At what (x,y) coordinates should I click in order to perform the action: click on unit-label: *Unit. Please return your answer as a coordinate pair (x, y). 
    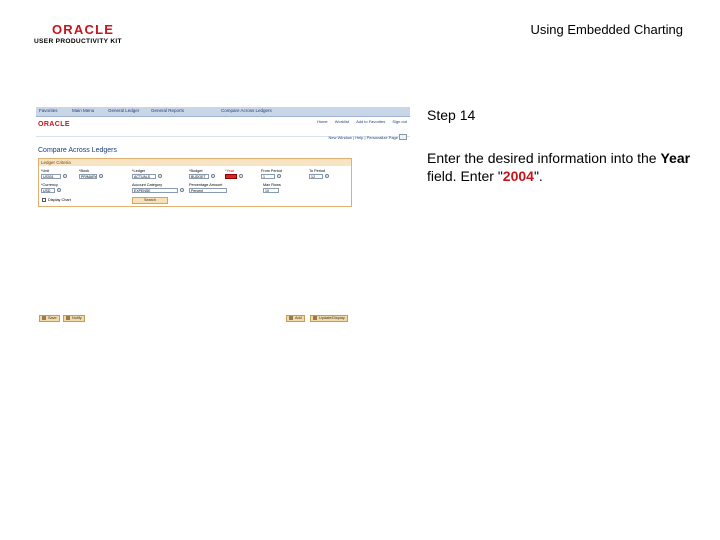
    Looking at the image, I should click on (45, 171).